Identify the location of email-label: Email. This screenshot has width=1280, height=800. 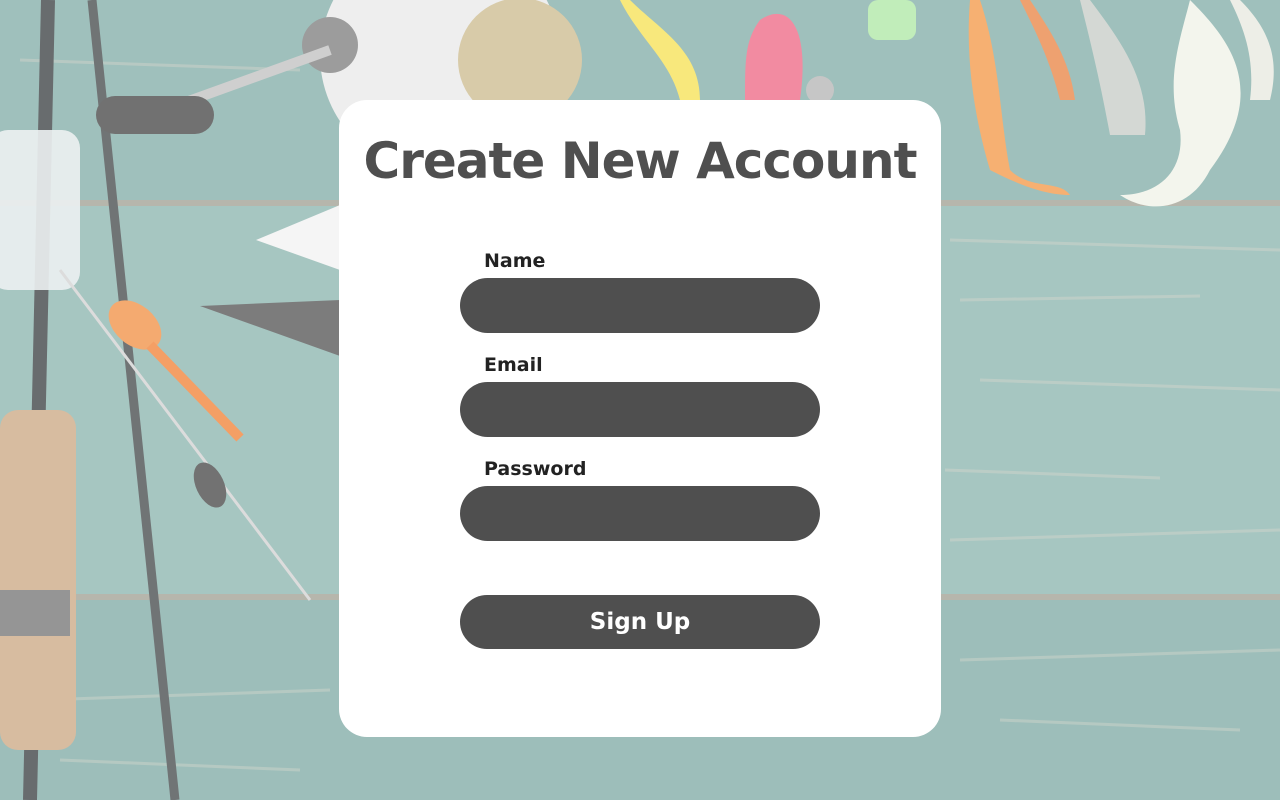
(513, 365).